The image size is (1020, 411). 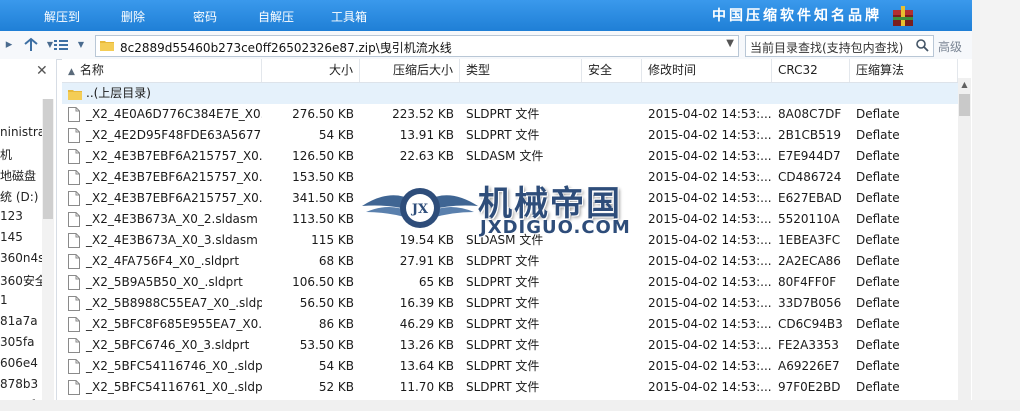 I want to click on list-scroll-thumb, so click(x=964, y=105).